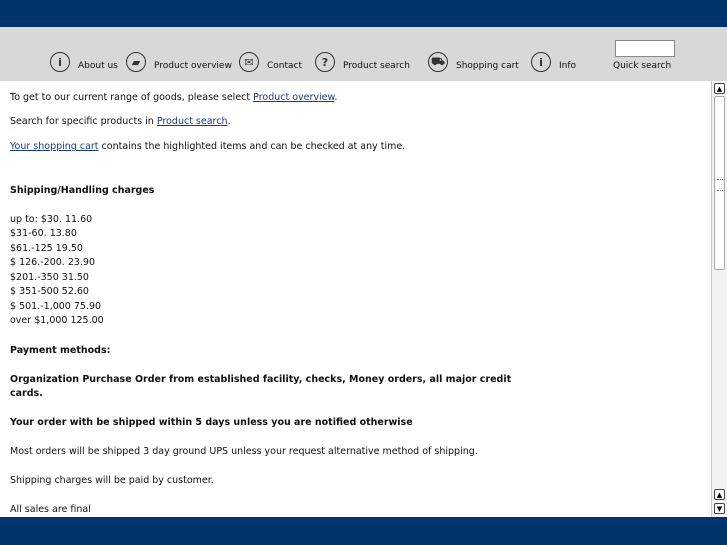 The image size is (727, 545). What do you see at coordinates (719, 88) in the screenshot?
I see `scroll-up-button: ▲` at bounding box center [719, 88].